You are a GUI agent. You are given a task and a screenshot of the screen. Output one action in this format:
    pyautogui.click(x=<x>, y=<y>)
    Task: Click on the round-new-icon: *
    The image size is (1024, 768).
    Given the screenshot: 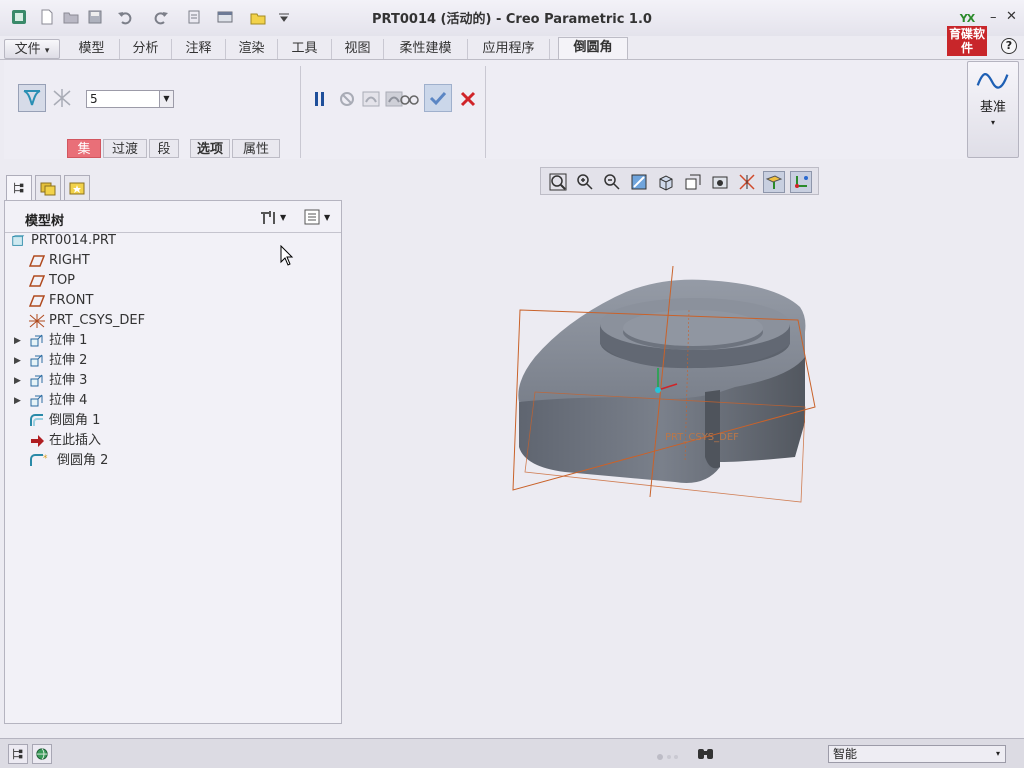 What is the action you would take?
    pyautogui.click(x=40, y=461)
    